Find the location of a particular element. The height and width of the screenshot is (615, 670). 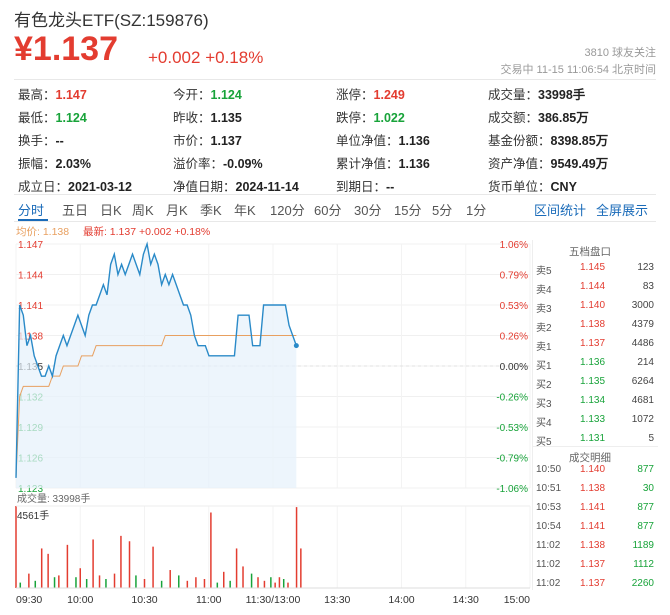

deal-row: 10:50 1.140 877 is located at coordinates (595, 472).